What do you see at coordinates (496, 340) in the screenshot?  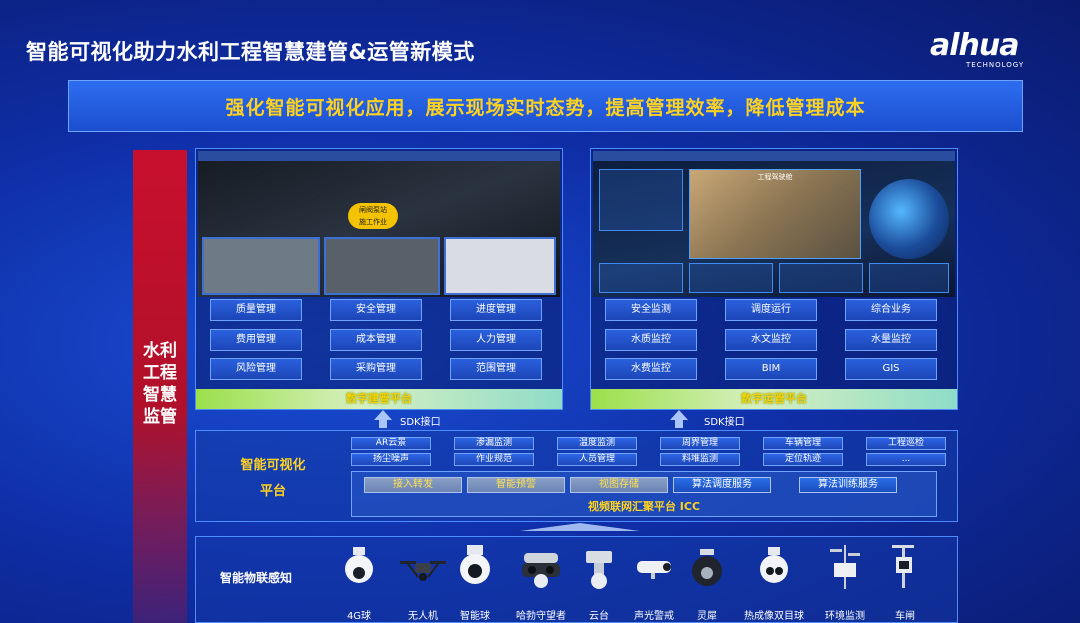 I see `module-button: 人力管理` at bounding box center [496, 340].